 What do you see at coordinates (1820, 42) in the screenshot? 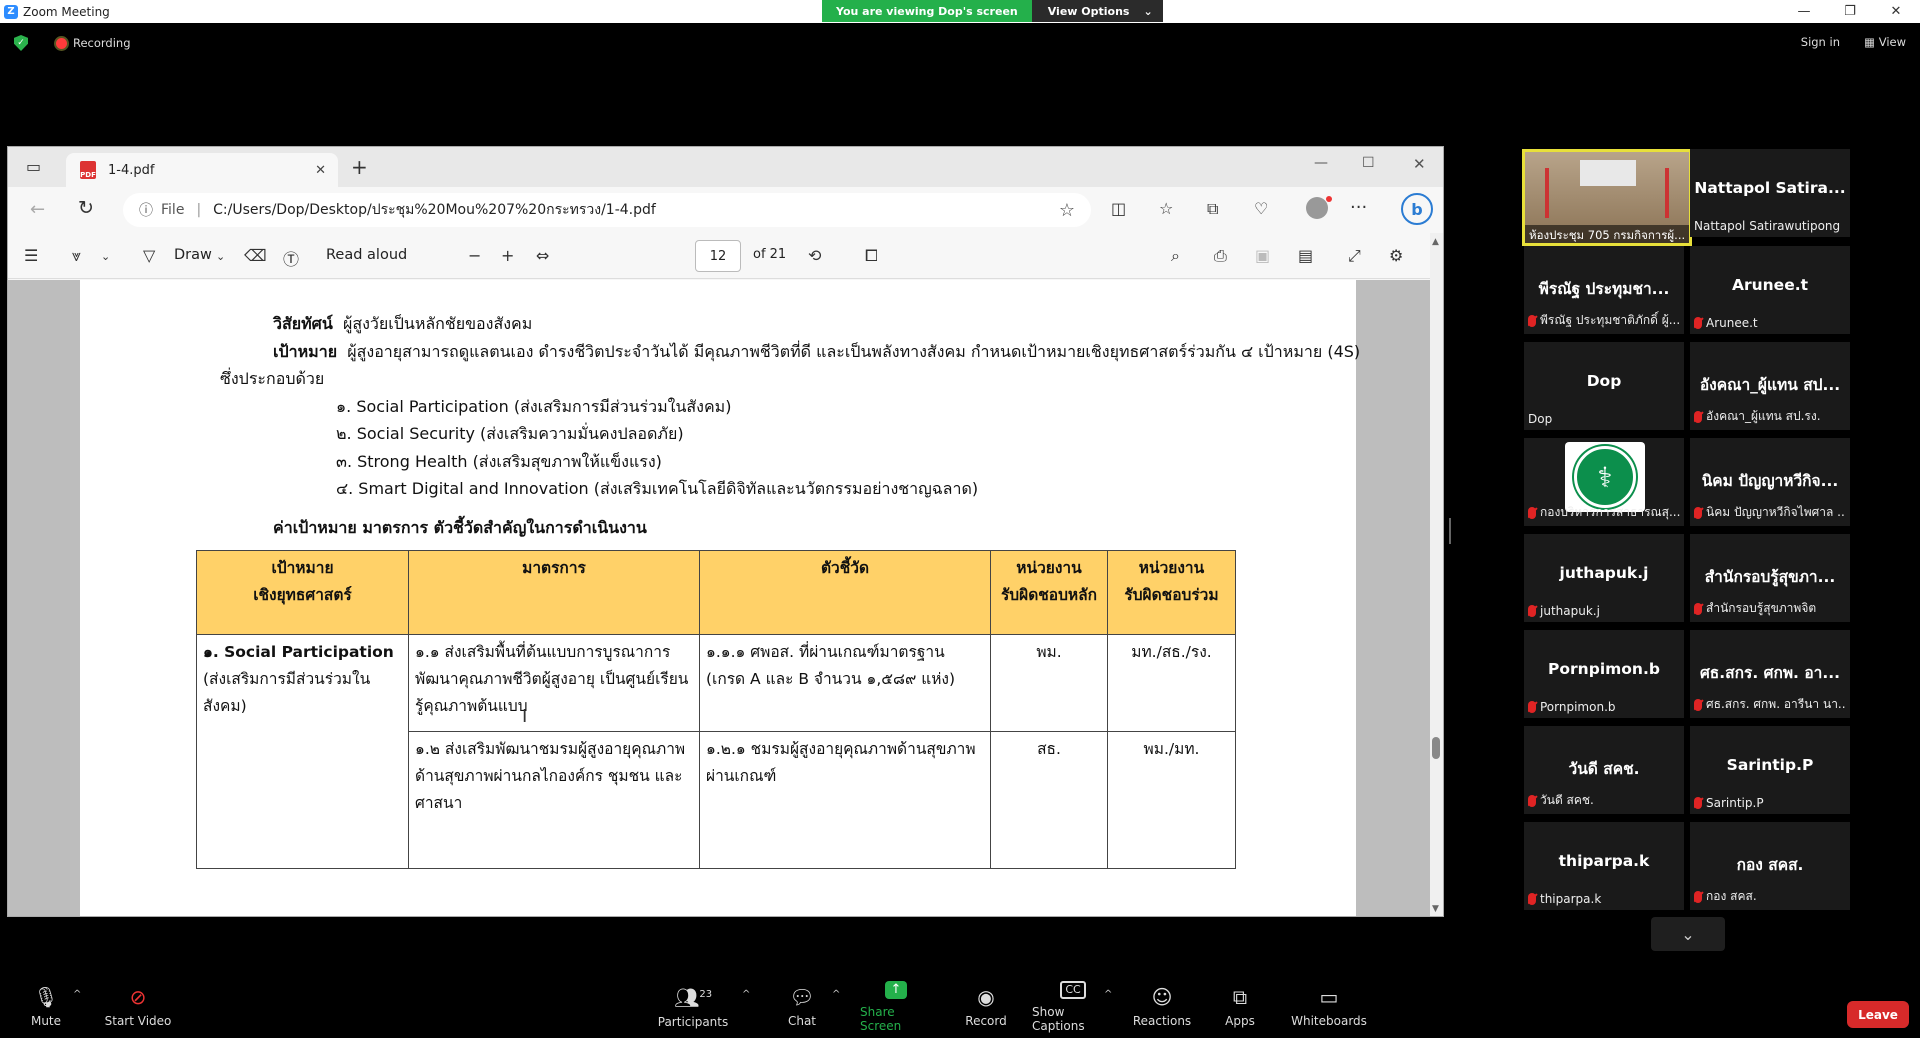
I see `sign-in-link: Sign in` at bounding box center [1820, 42].